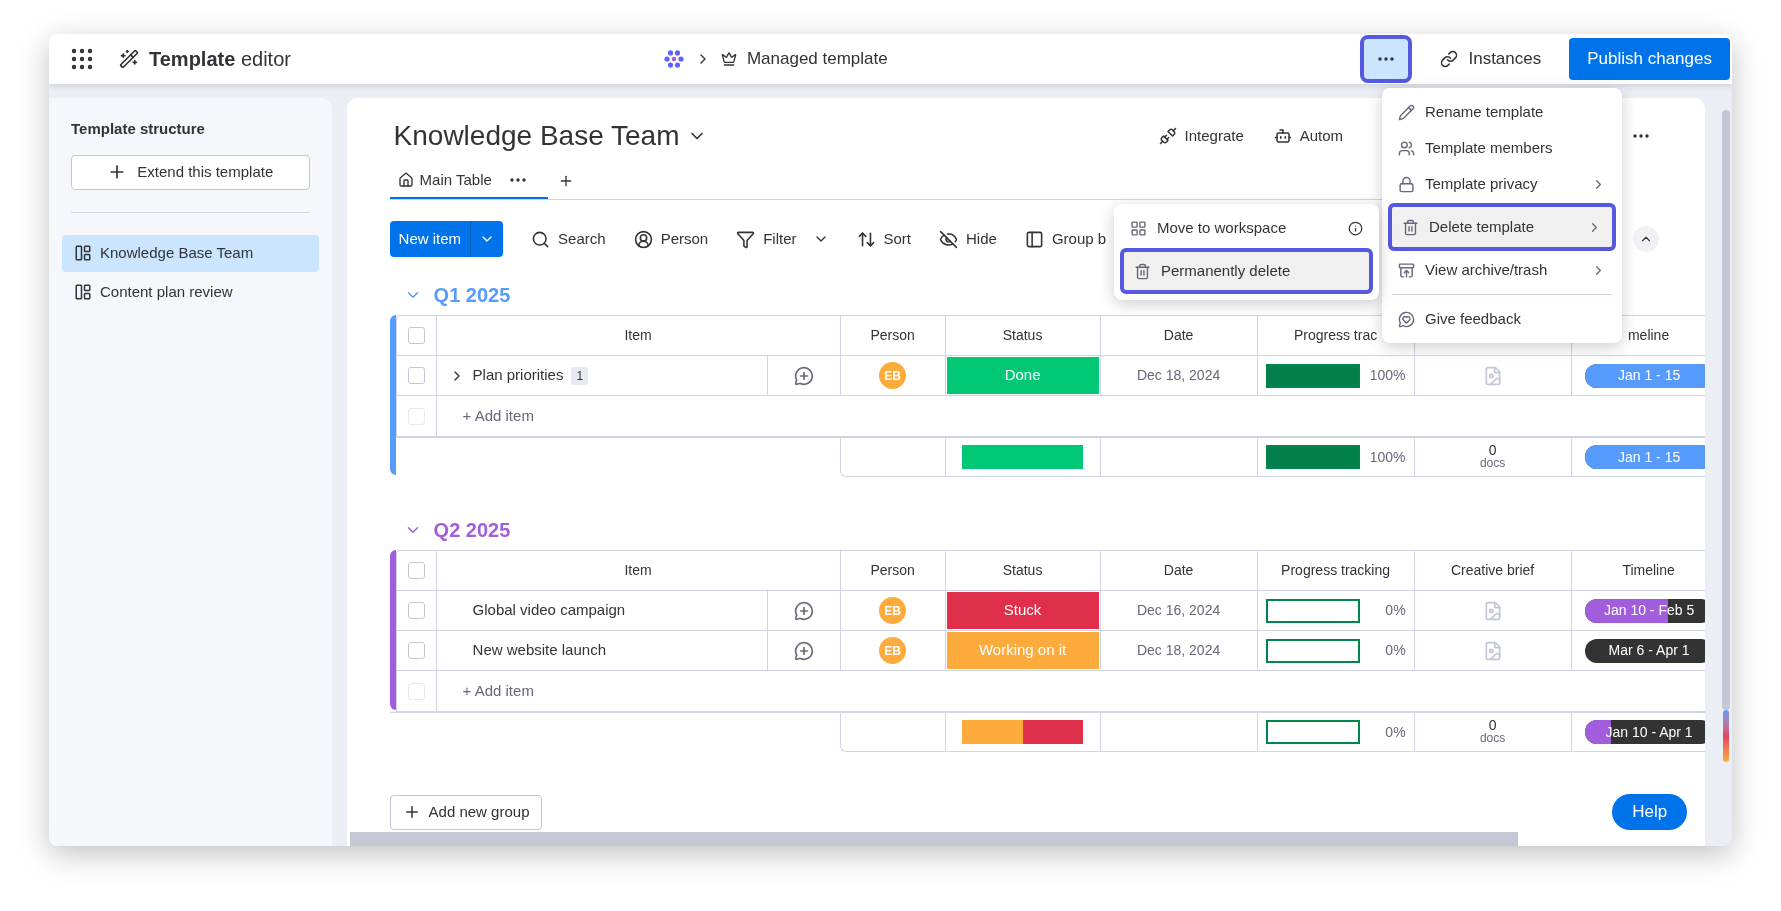 This screenshot has width=1781, height=911. What do you see at coordinates (1034, 239) in the screenshot?
I see `columns-icon` at bounding box center [1034, 239].